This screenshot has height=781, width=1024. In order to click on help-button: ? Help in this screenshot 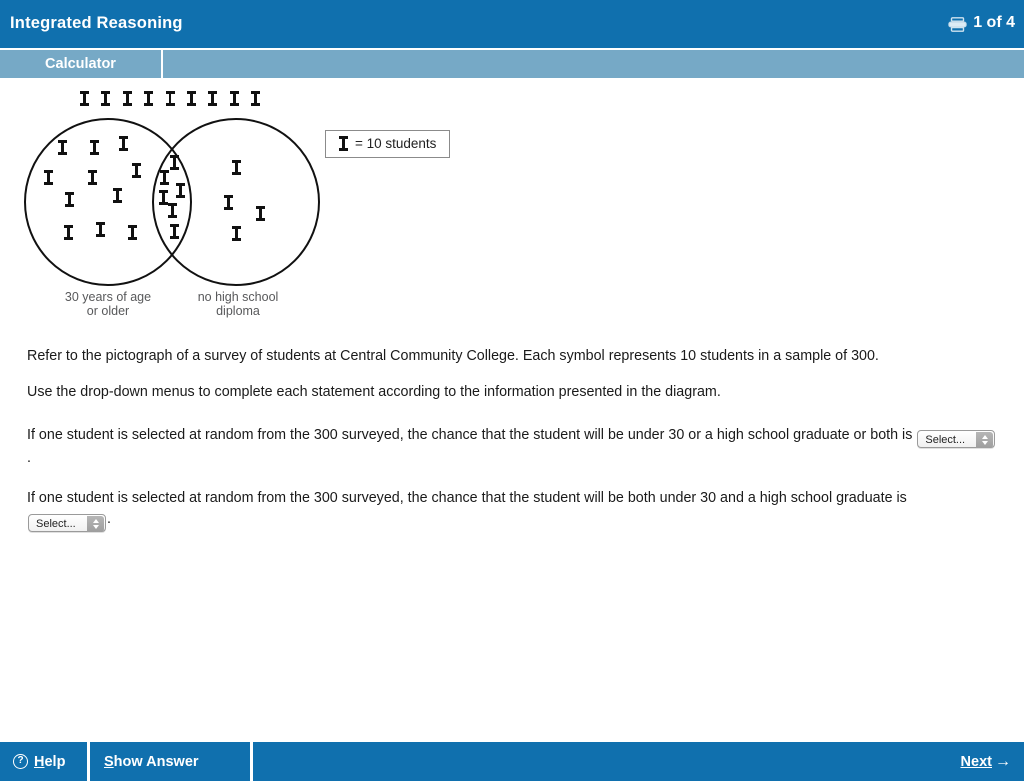, I will do `click(45, 761)`.